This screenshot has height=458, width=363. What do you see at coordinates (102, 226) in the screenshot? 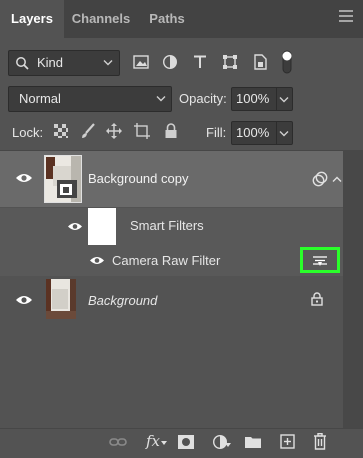
I see `smart-filter-mask-thumbnail` at bounding box center [102, 226].